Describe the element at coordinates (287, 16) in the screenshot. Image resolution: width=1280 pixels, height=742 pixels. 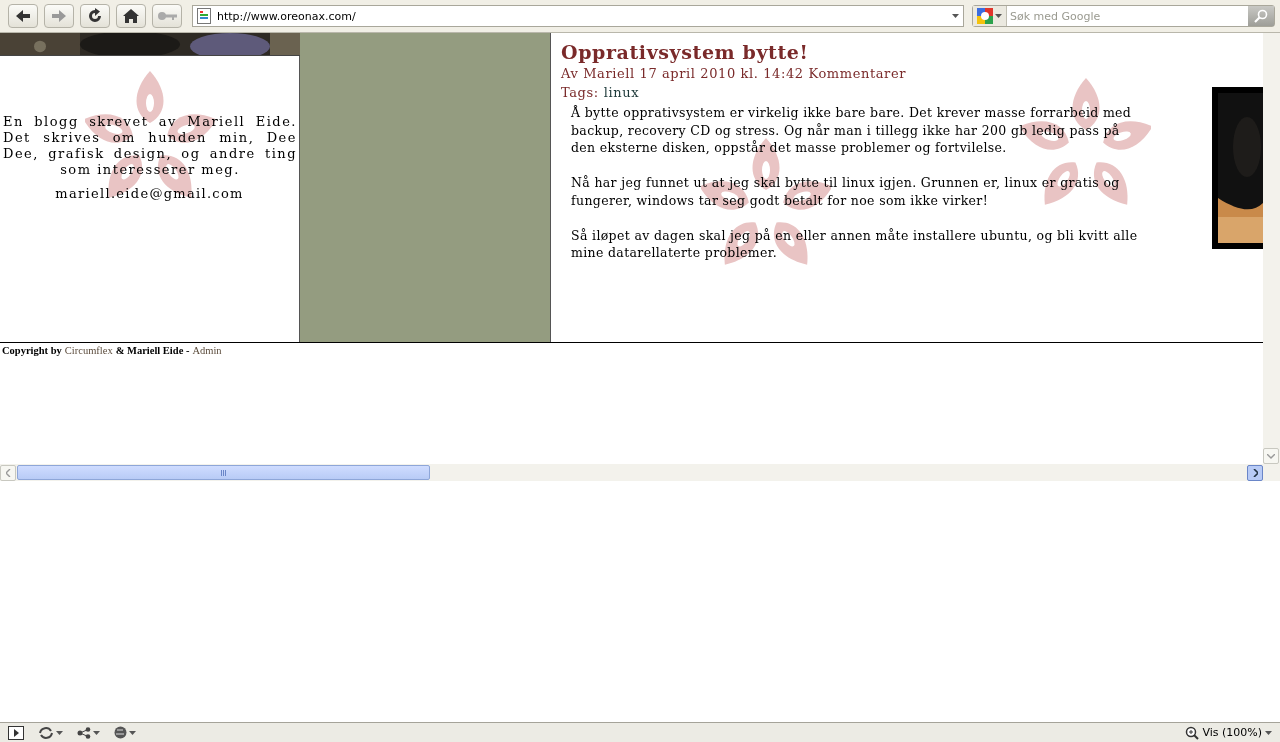
I see `url-text: http://www.oreonax.com/` at that location.